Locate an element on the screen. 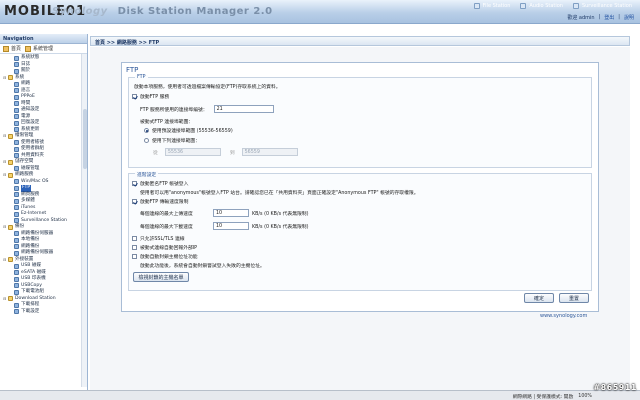 The width and height of the screenshot is (640, 400). logout-link: 登出 is located at coordinates (609, 17).